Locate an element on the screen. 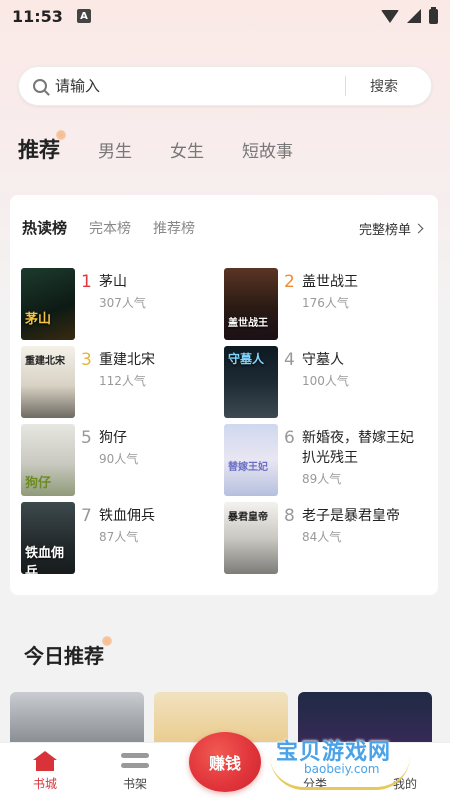 This screenshot has width=450, height=800. book-popularity: 176人气 is located at coordinates (325, 303).